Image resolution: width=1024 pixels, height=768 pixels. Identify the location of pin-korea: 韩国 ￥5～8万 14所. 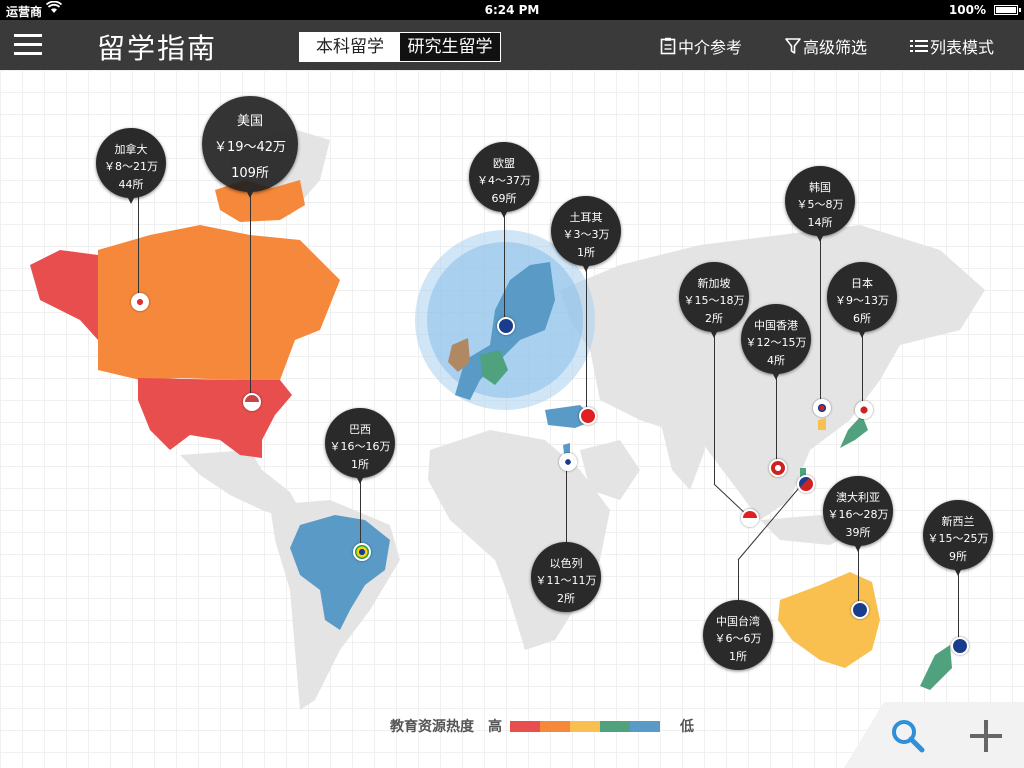
(820, 210).